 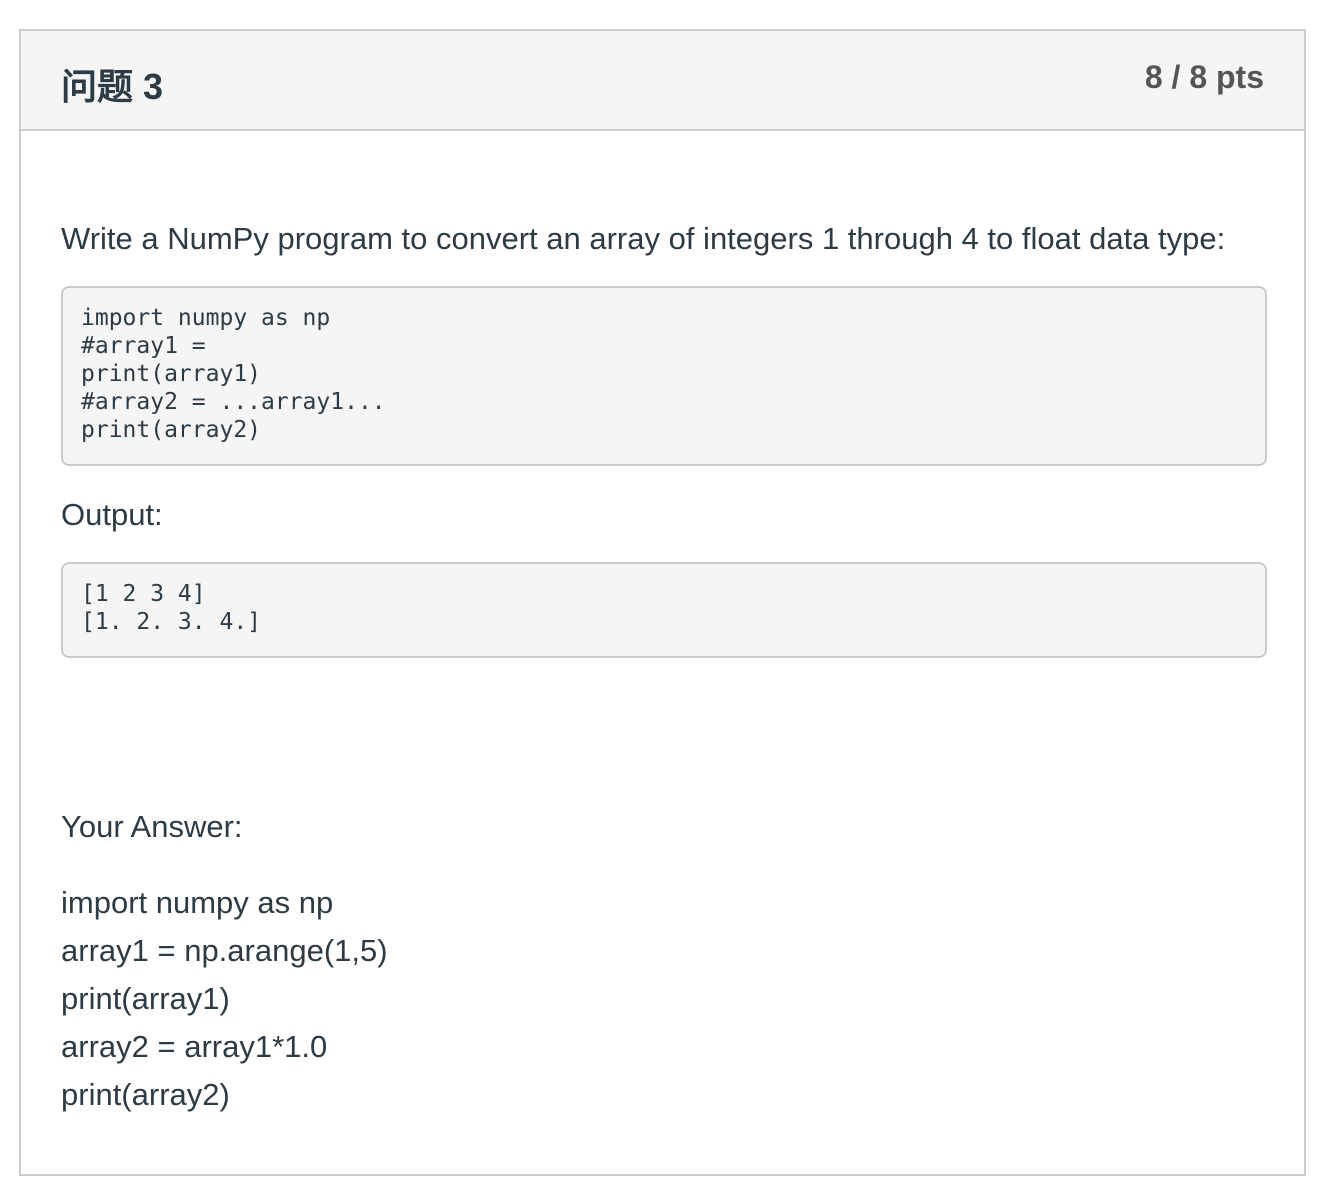 What do you see at coordinates (143, 594) in the screenshot?
I see `output-line: [1 2 3 4]` at bounding box center [143, 594].